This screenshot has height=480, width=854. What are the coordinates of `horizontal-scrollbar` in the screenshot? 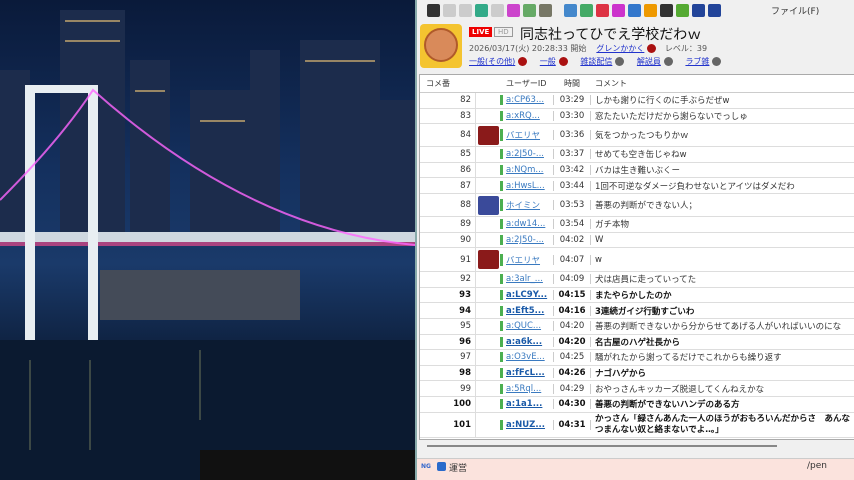 It's located at (602, 446).